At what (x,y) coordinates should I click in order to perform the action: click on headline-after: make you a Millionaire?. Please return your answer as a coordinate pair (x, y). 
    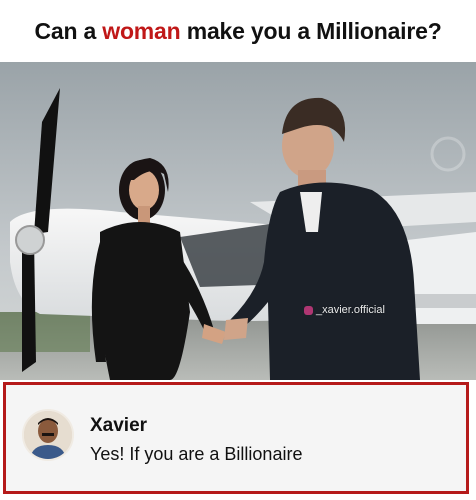
    Looking at the image, I should click on (311, 30).